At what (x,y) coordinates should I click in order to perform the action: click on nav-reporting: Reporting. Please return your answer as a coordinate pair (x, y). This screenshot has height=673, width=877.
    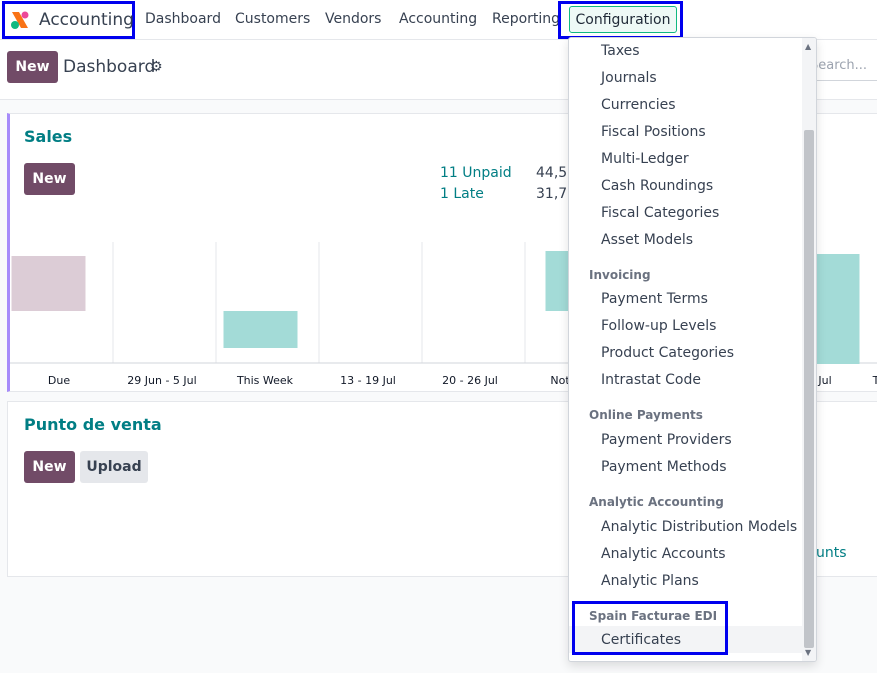
    Looking at the image, I should click on (526, 19).